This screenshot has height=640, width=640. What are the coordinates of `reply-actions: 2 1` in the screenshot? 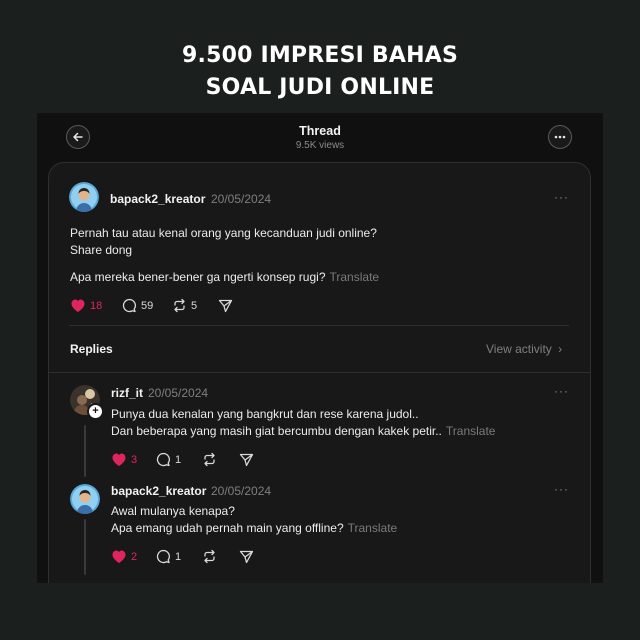 It's located at (211, 559).